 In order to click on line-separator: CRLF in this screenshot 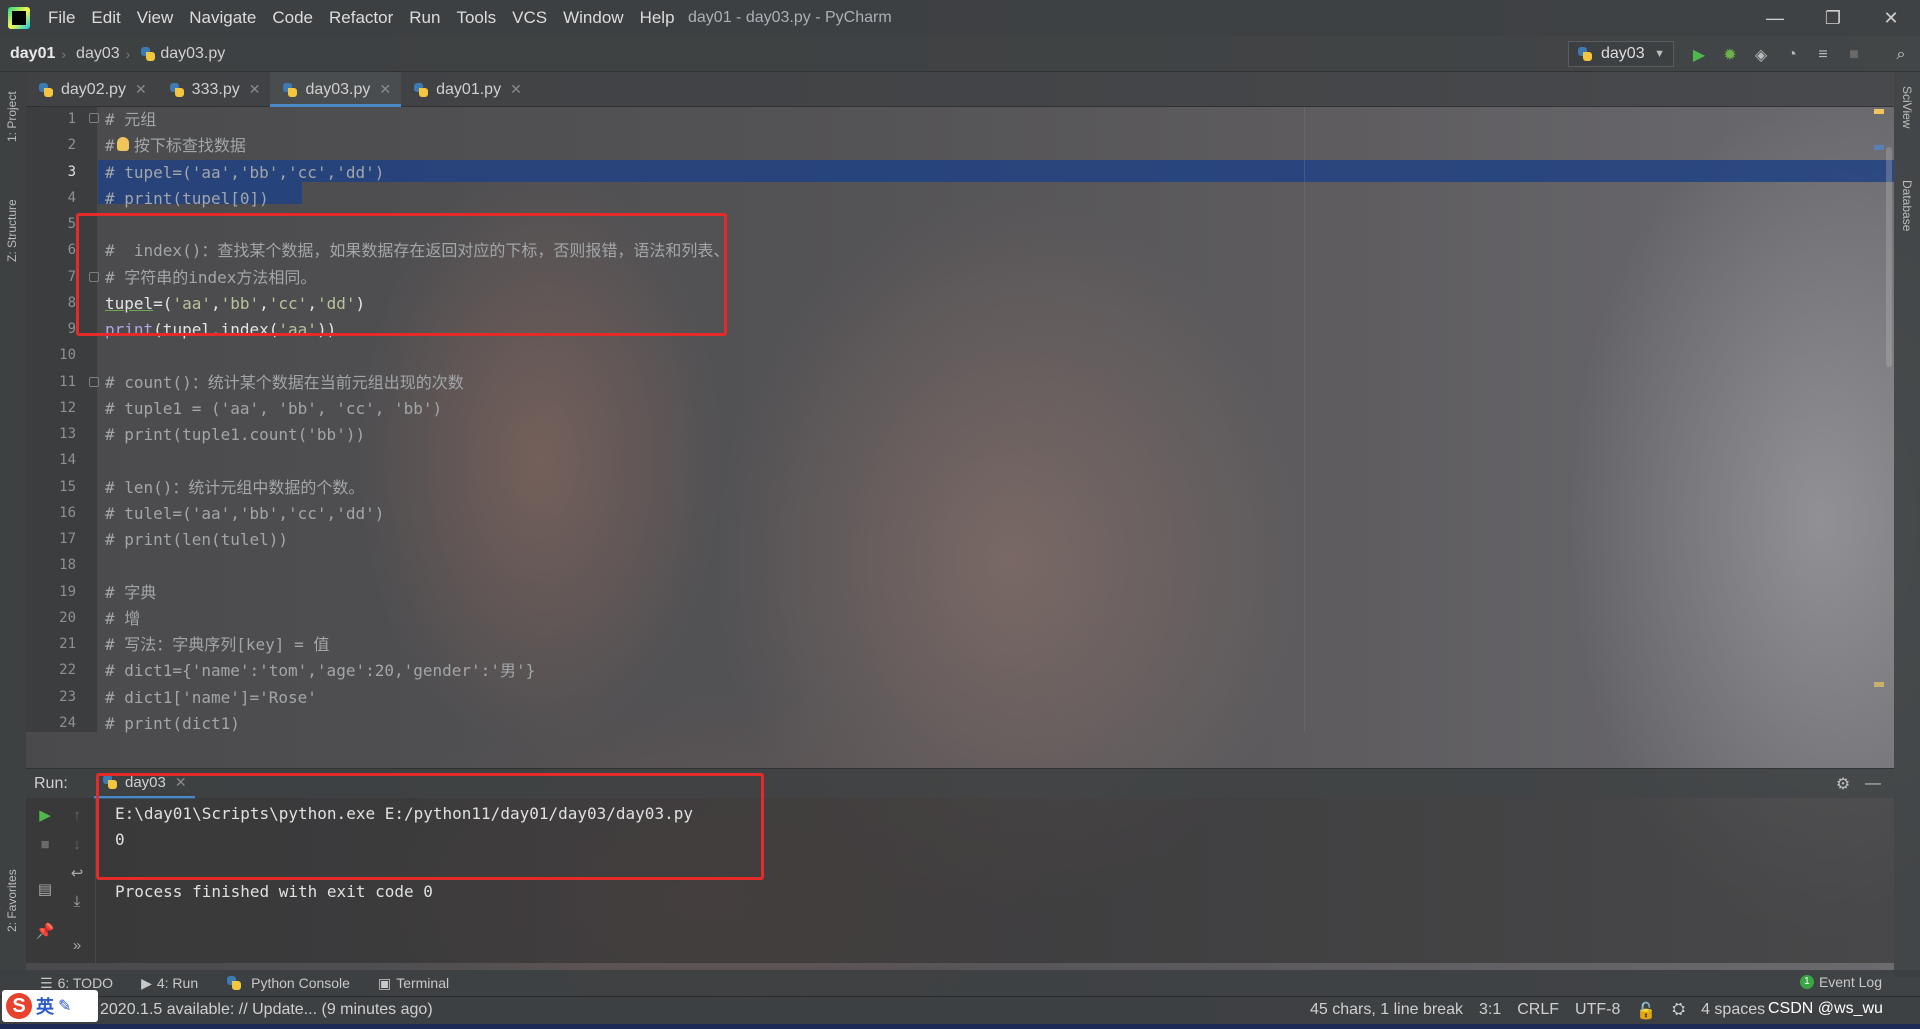, I will do `click(1538, 1011)`.